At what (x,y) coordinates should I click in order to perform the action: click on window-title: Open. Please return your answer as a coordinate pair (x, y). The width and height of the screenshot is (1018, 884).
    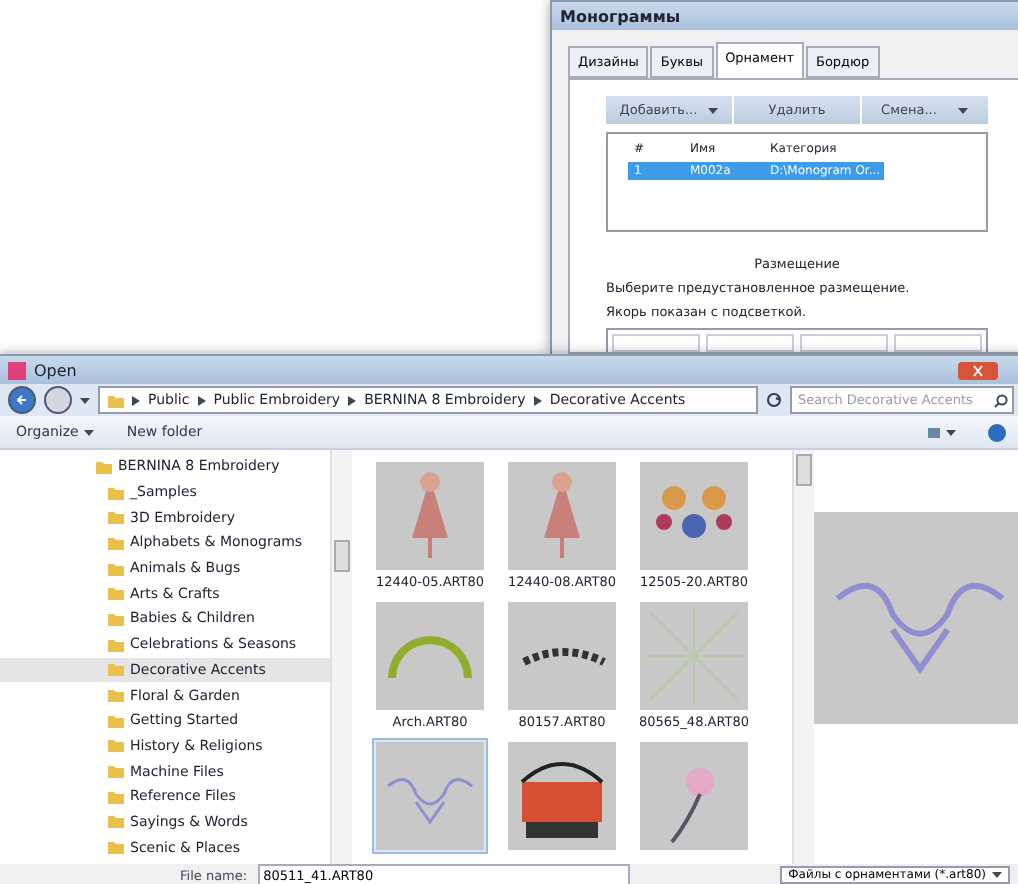
    Looking at the image, I should click on (55, 370).